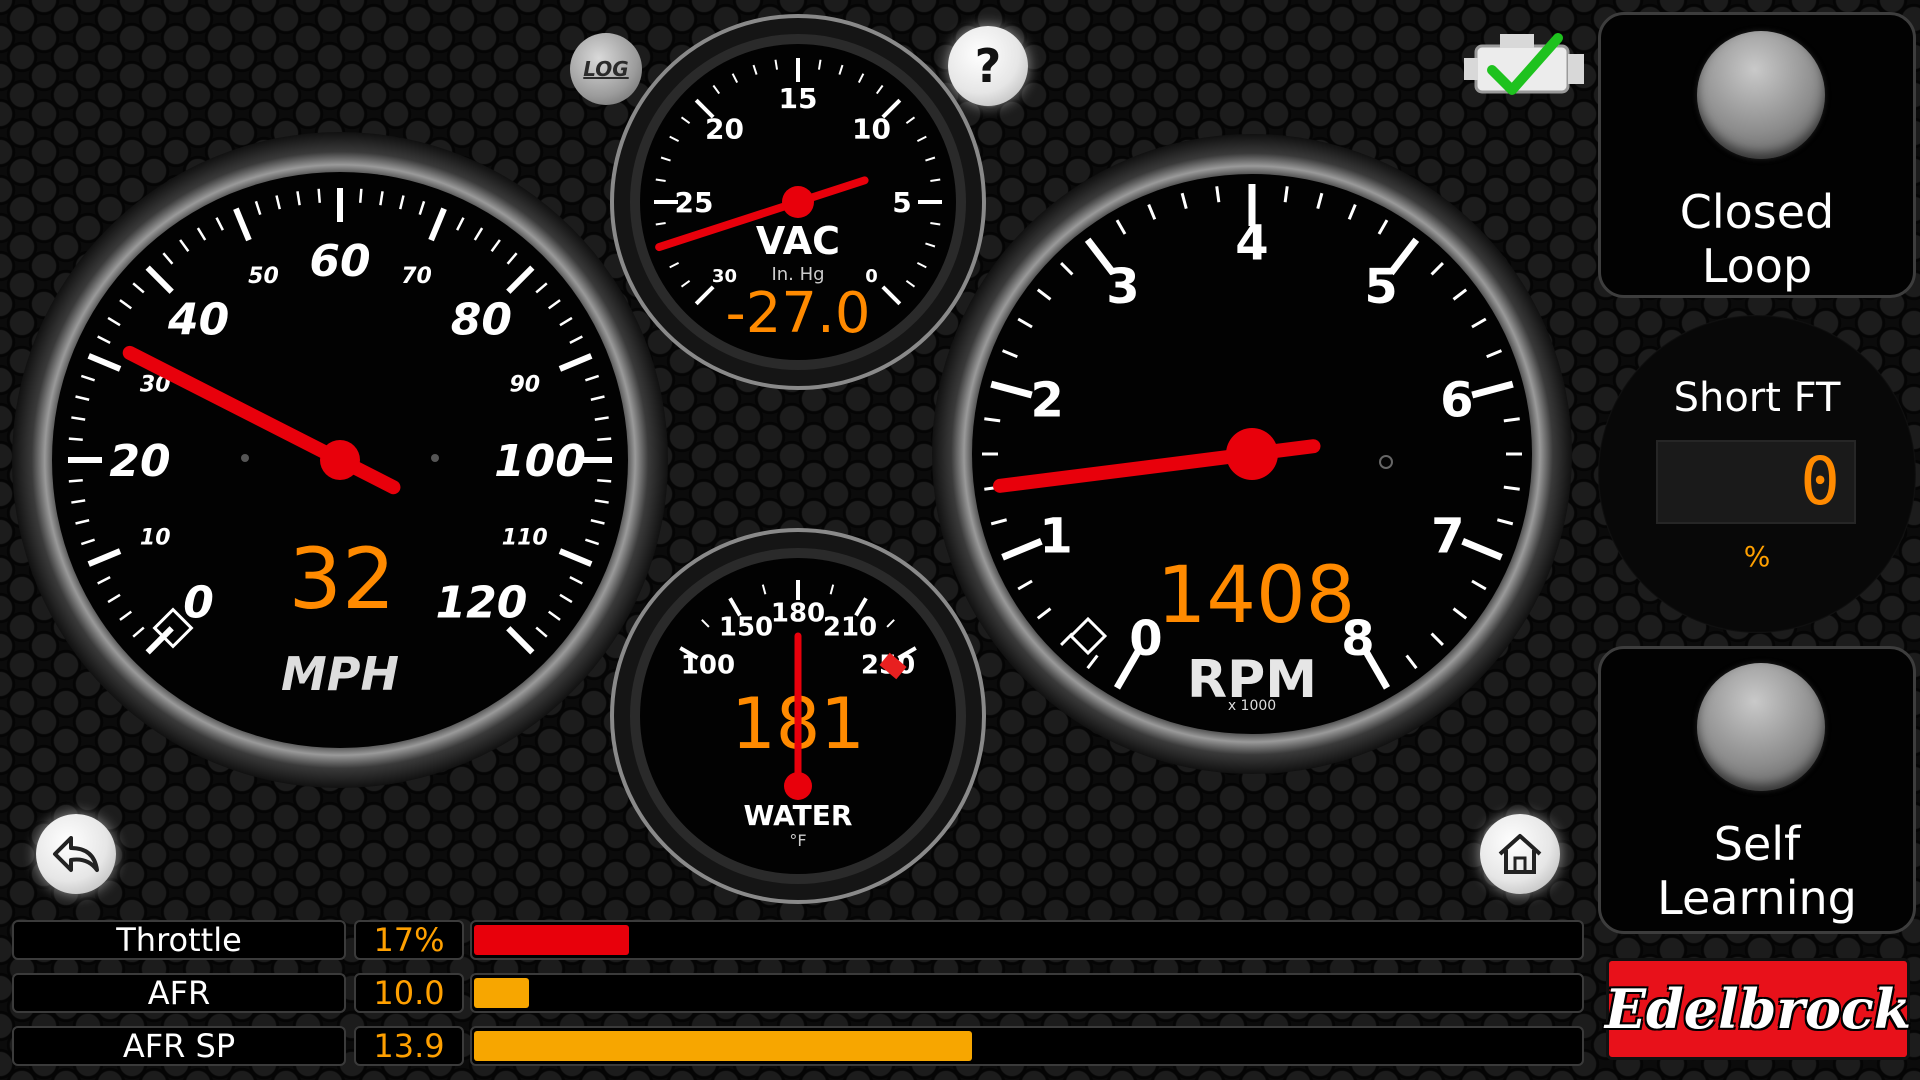  What do you see at coordinates (340, 674) in the screenshot?
I see `speed-unit: MPH` at bounding box center [340, 674].